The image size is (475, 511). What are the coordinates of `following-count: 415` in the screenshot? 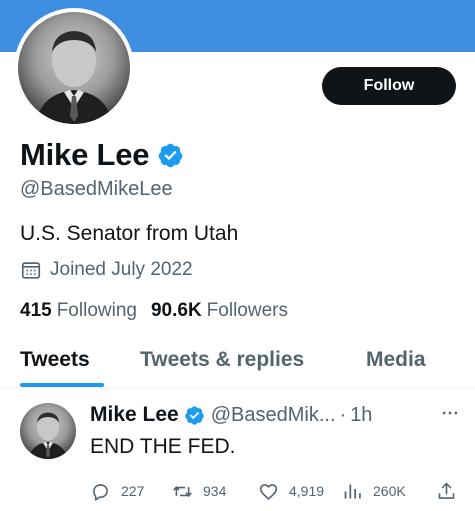 It's located at (36, 310).